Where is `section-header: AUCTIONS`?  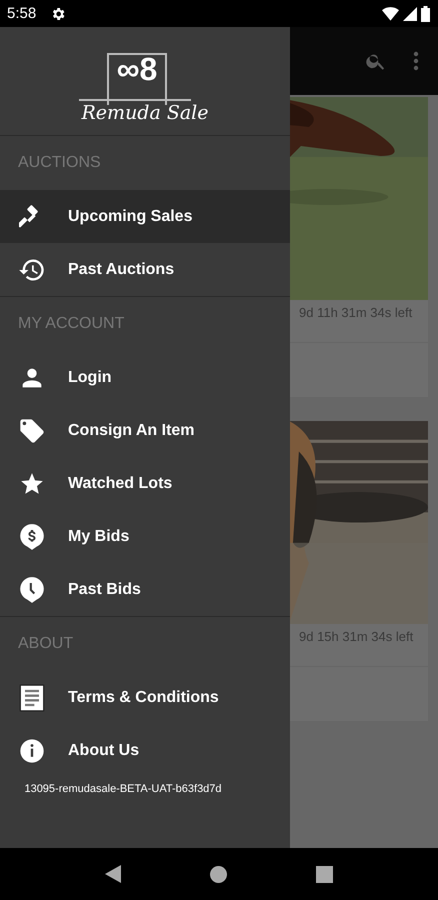
section-header: AUCTIONS is located at coordinates (59, 163).